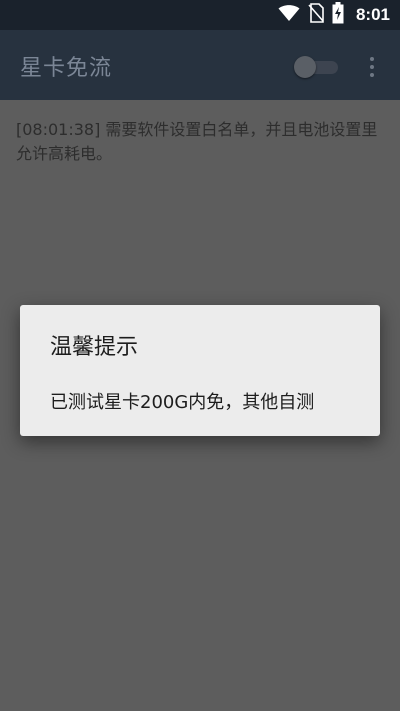 This screenshot has width=400, height=711. What do you see at coordinates (182, 402) in the screenshot?
I see `dialog-message: 已测试星卡200G内免，其他自测` at bounding box center [182, 402].